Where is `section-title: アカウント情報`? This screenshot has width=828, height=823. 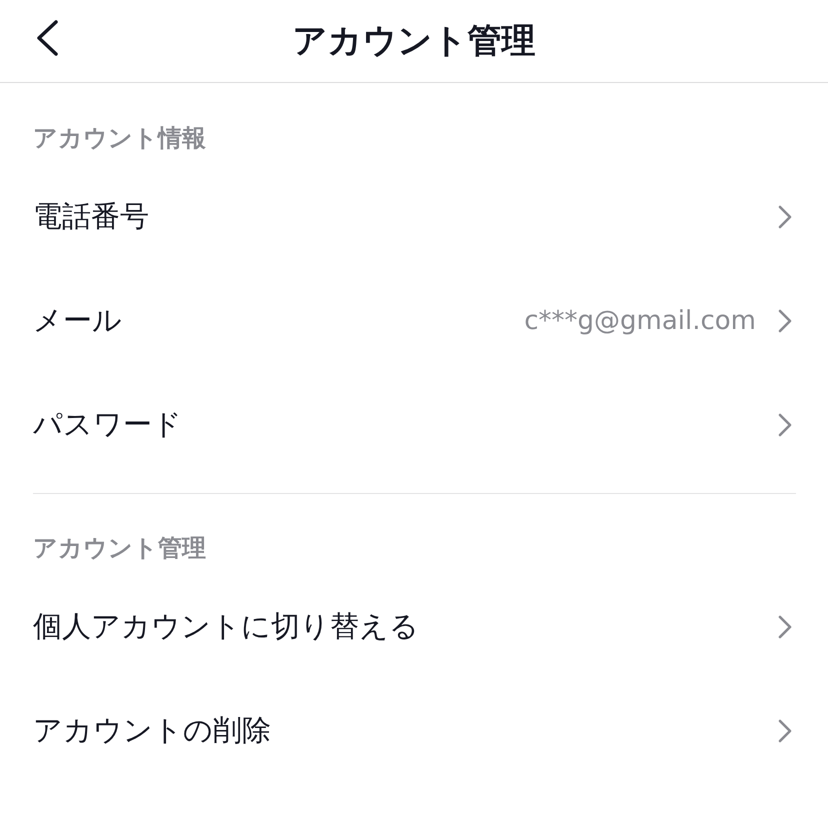
section-title: アカウント情報 is located at coordinates (119, 138).